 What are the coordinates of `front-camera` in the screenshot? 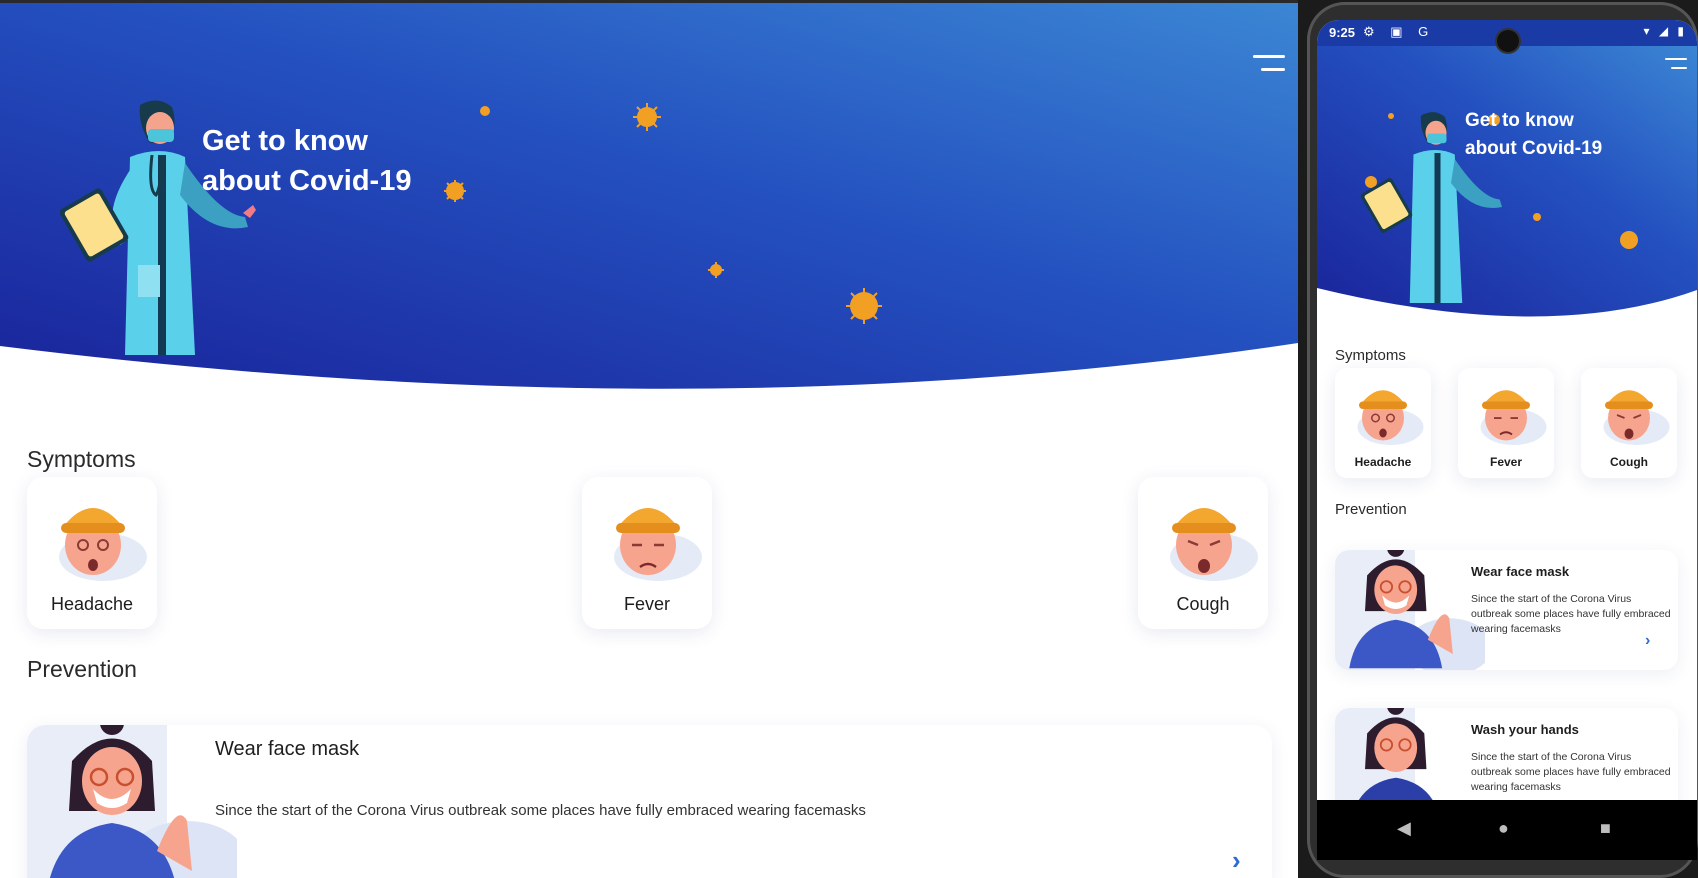 It's located at (1508, 41).